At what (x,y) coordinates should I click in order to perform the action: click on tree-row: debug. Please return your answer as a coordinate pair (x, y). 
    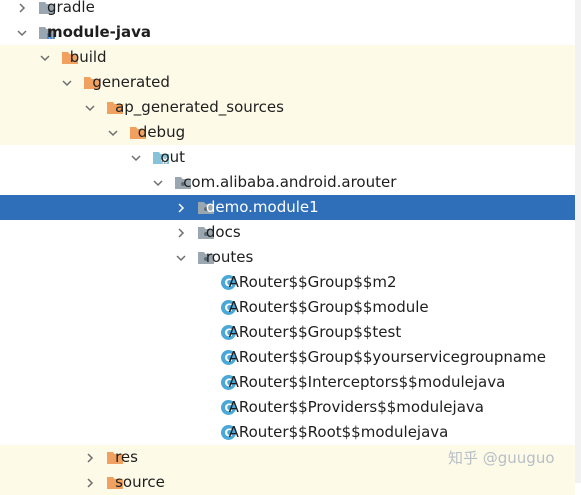
    Looking at the image, I should click on (287, 132).